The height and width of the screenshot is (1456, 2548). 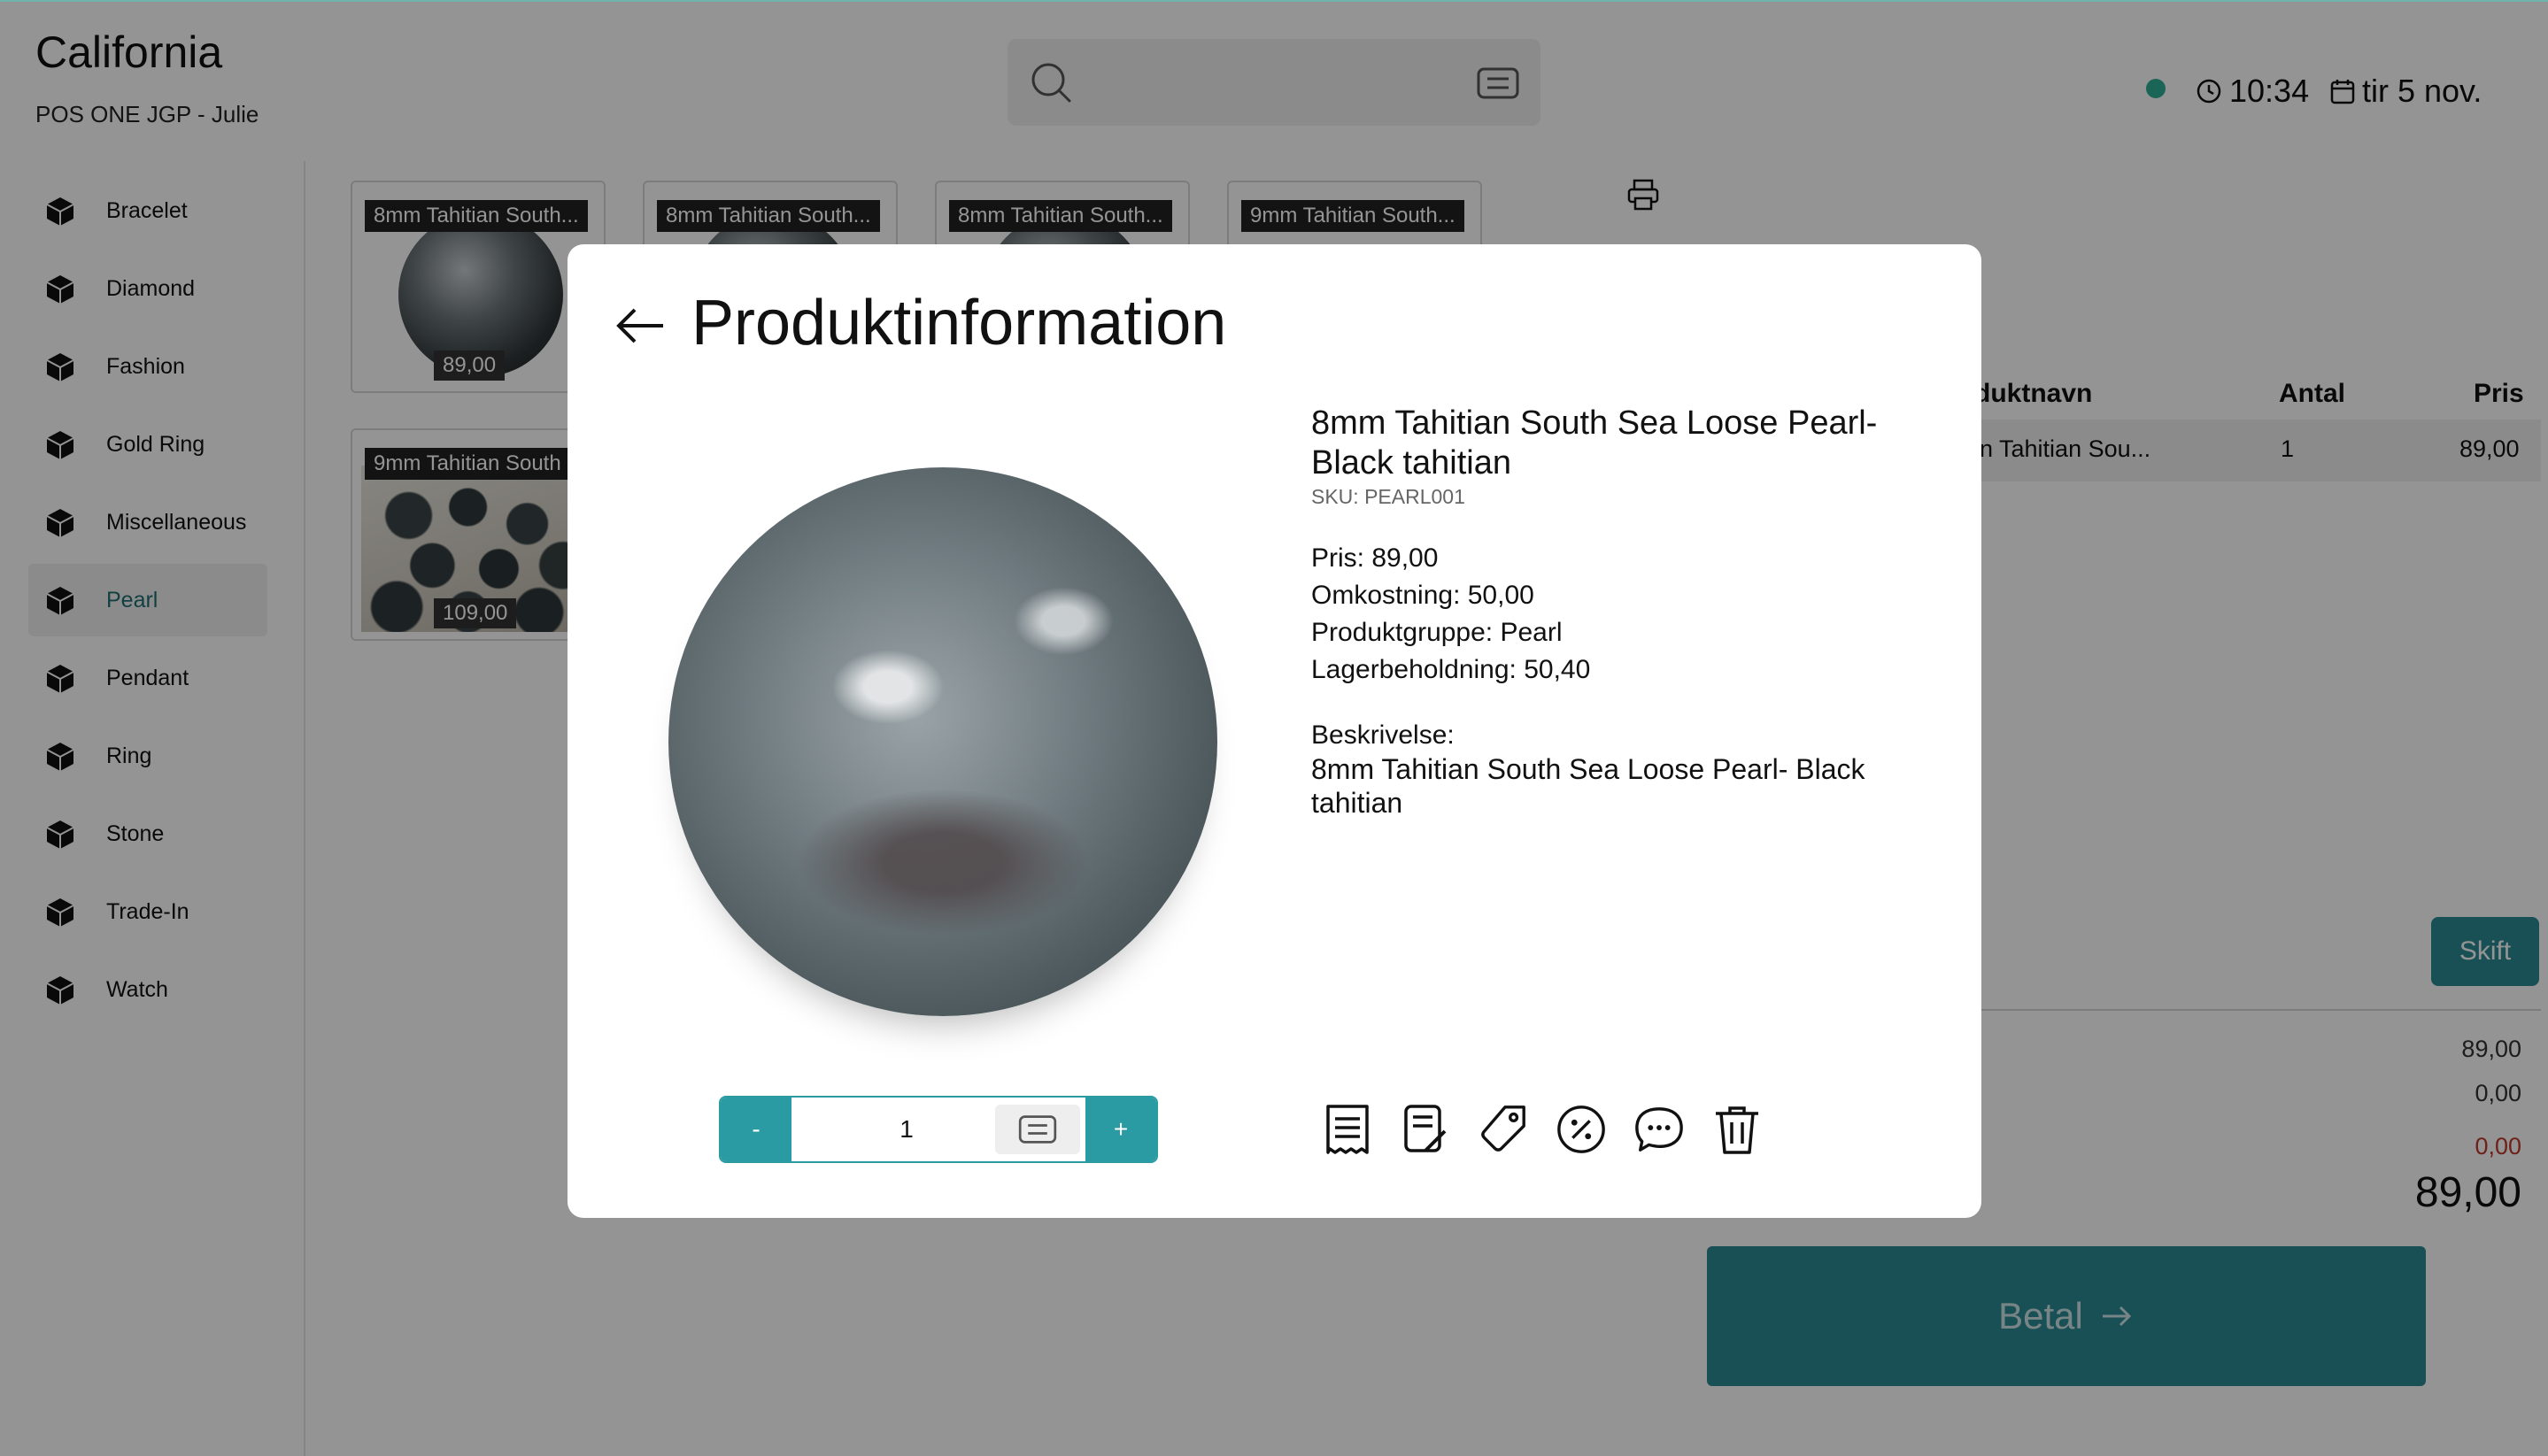 I want to click on quantity-stepper: - 1 +, so click(x=938, y=1129).